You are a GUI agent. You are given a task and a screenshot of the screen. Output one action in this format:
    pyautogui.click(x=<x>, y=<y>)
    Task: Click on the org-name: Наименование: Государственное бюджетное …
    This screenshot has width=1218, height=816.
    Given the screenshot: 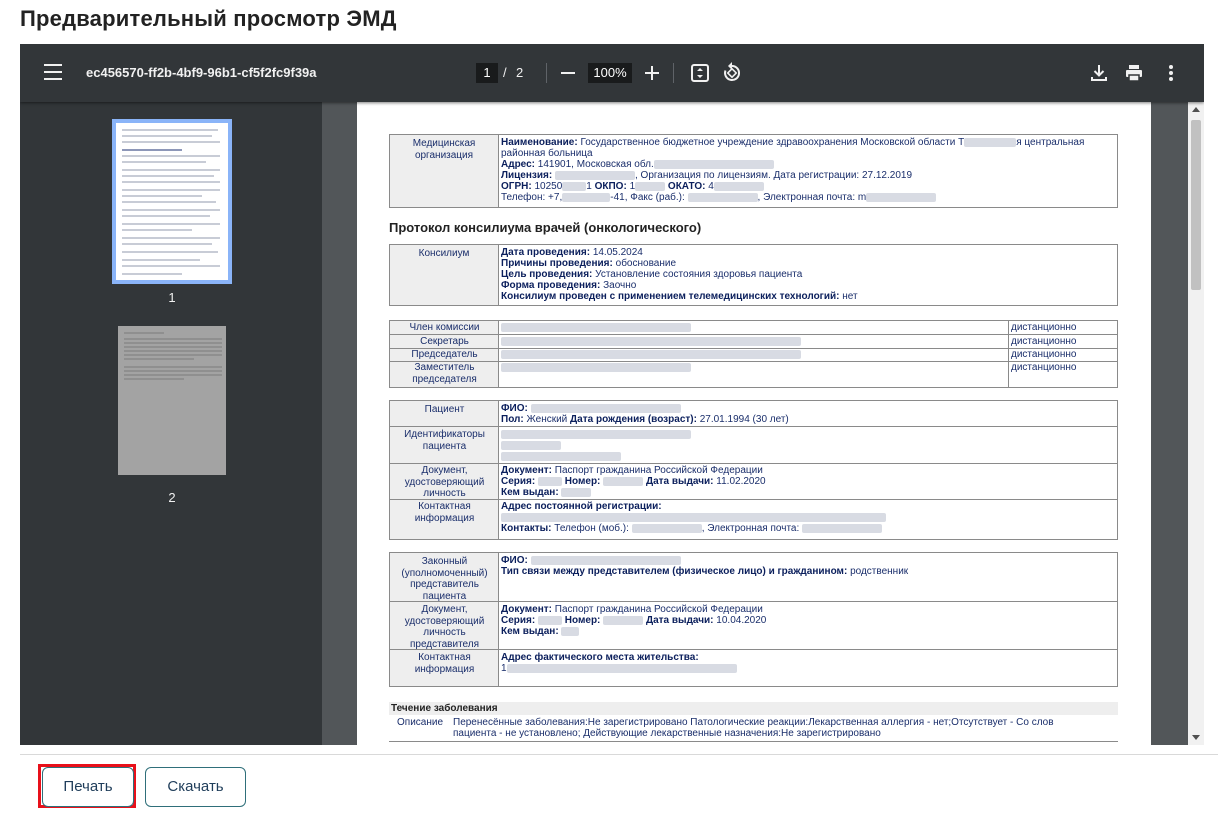 What is the action you would take?
    pyautogui.click(x=793, y=142)
    